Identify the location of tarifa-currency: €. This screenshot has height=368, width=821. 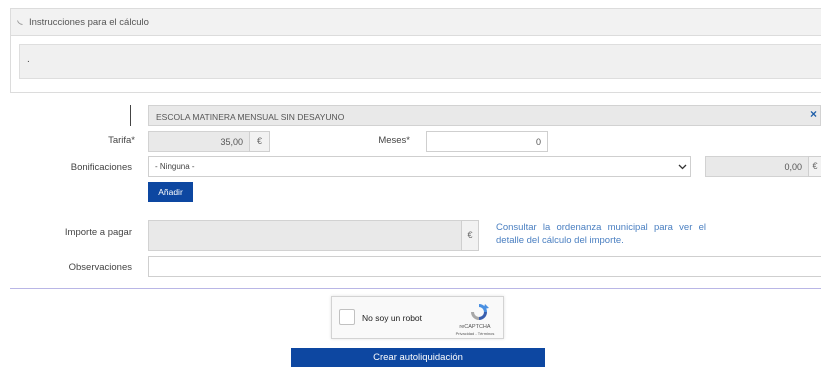
(259, 141).